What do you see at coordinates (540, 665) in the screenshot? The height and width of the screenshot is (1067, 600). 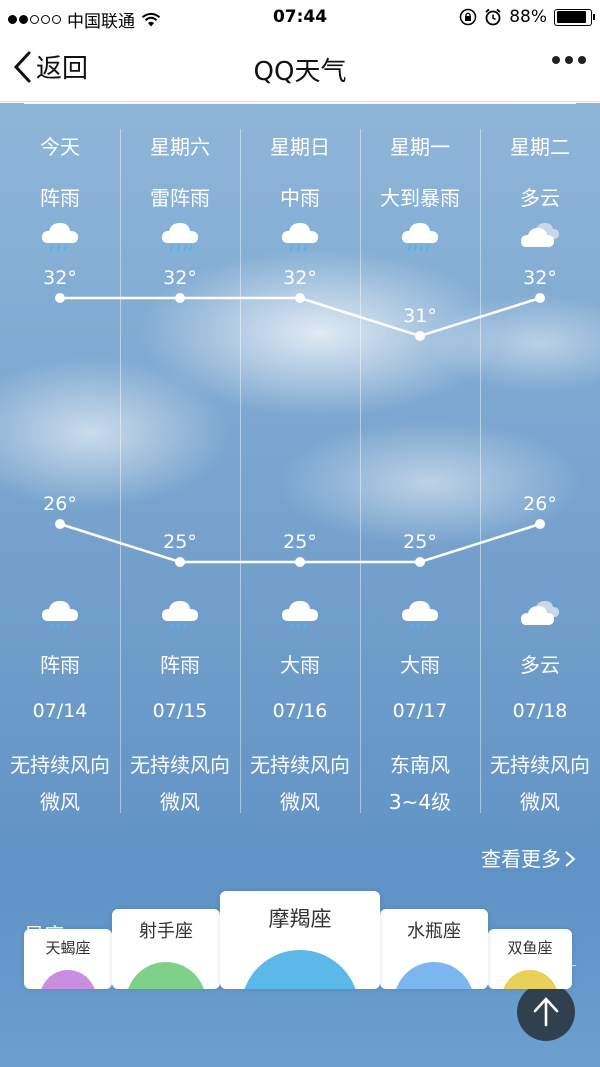 I see `forecast-weather-night: 多云` at bounding box center [540, 665].